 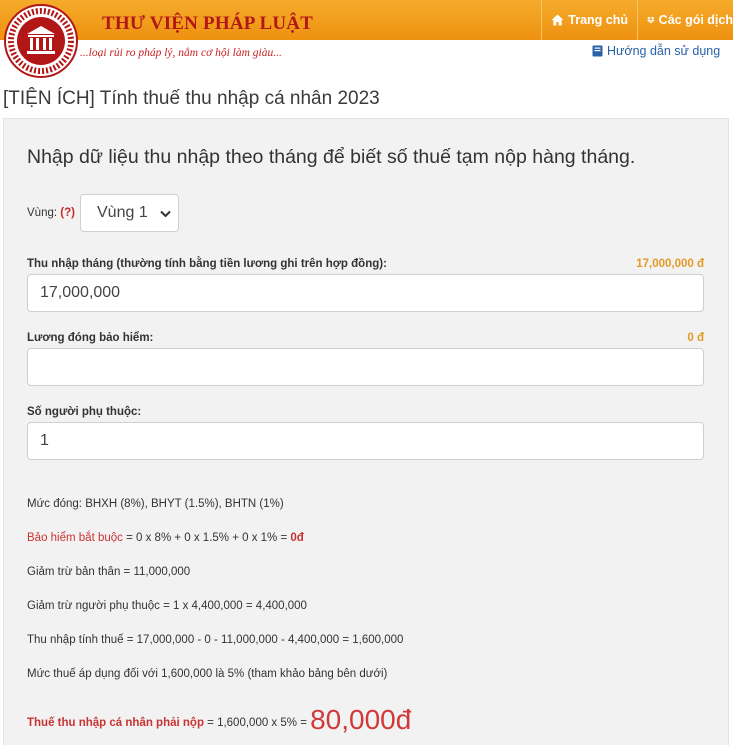 I want to click on header-nav: Trang chủ Các gói dịch, so click(x=637, y=20).